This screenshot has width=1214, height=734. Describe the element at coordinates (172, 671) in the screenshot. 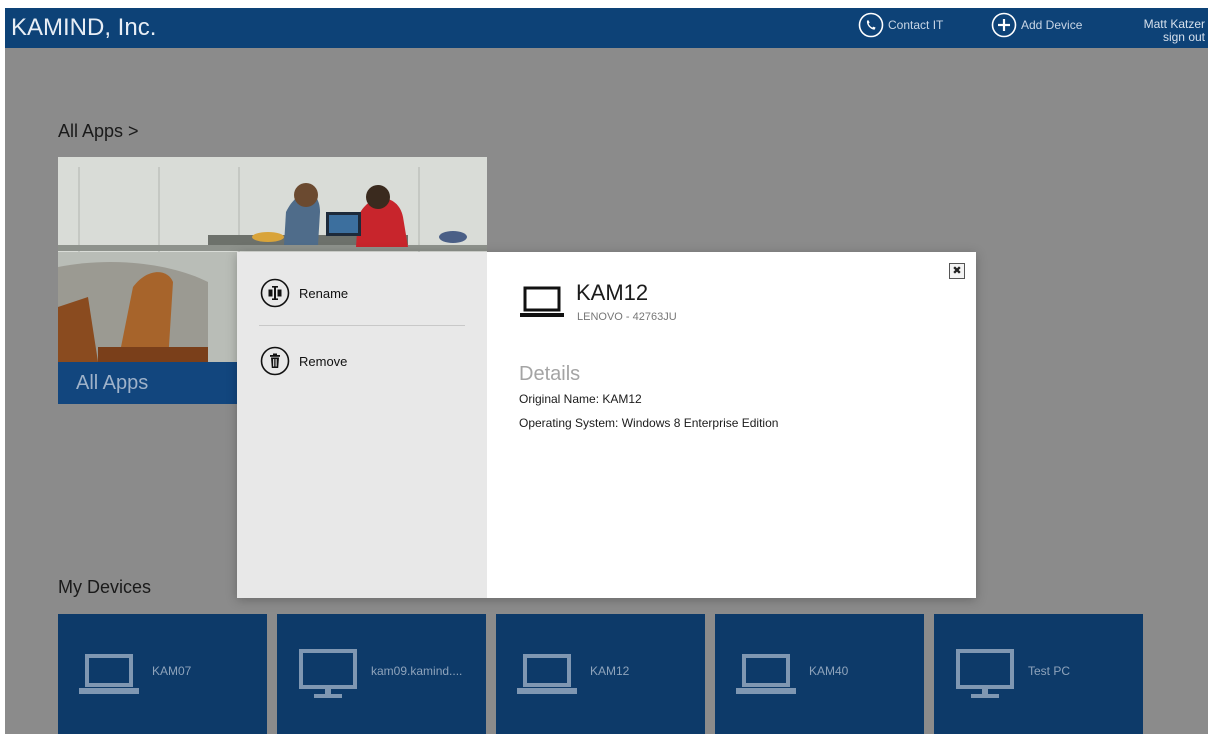

I see `device-name: KAM07` at that location.